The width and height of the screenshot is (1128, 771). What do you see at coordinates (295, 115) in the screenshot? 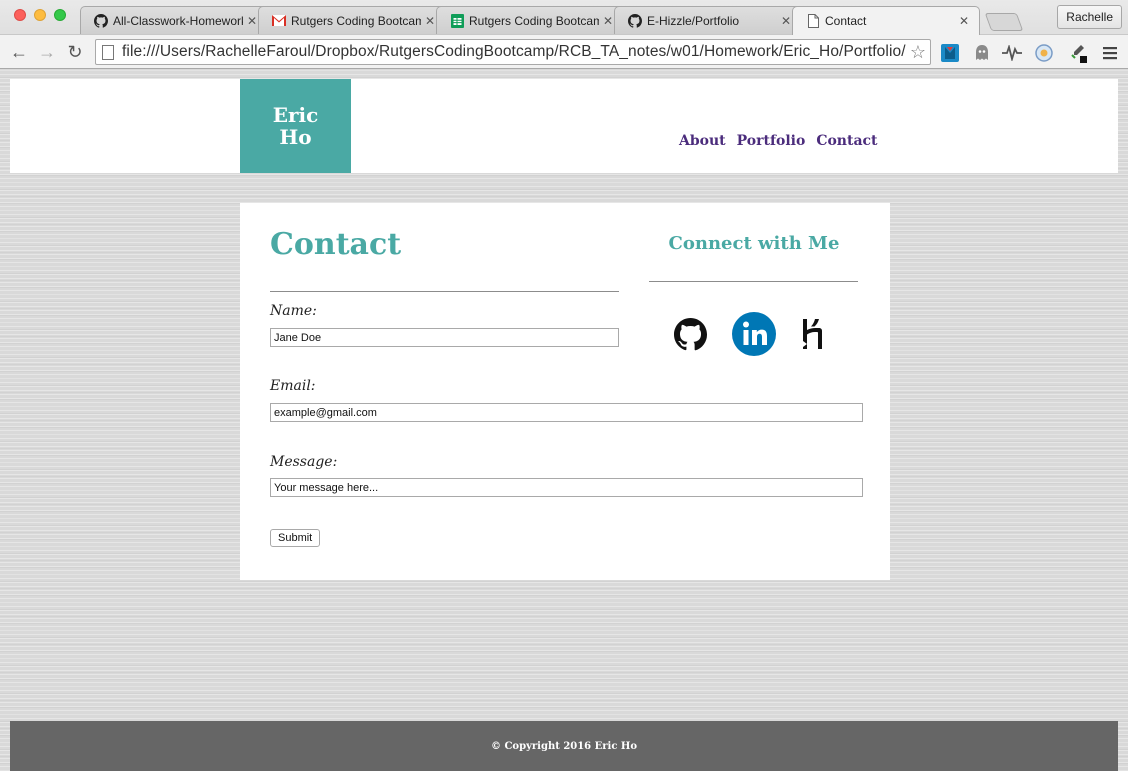
I see `logo-line-first: Eric` at bounding box center [295, 115].